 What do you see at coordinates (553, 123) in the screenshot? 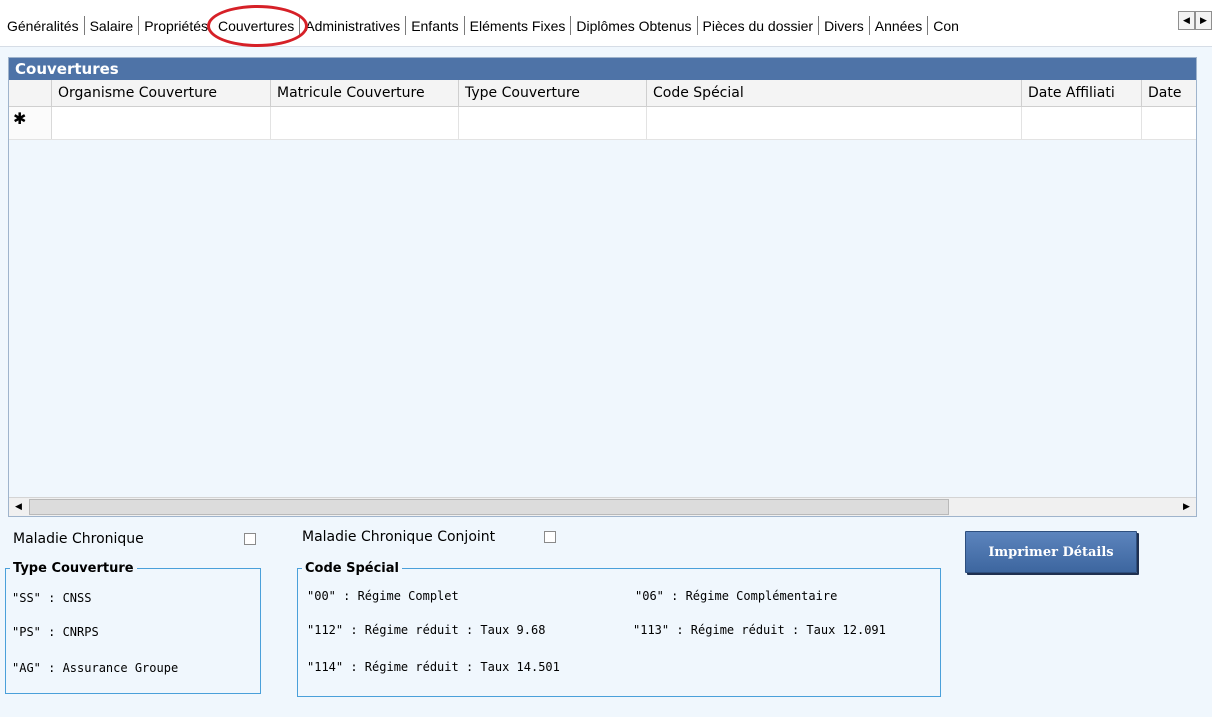
I see `cell-type` at bounding box center [553, 123].